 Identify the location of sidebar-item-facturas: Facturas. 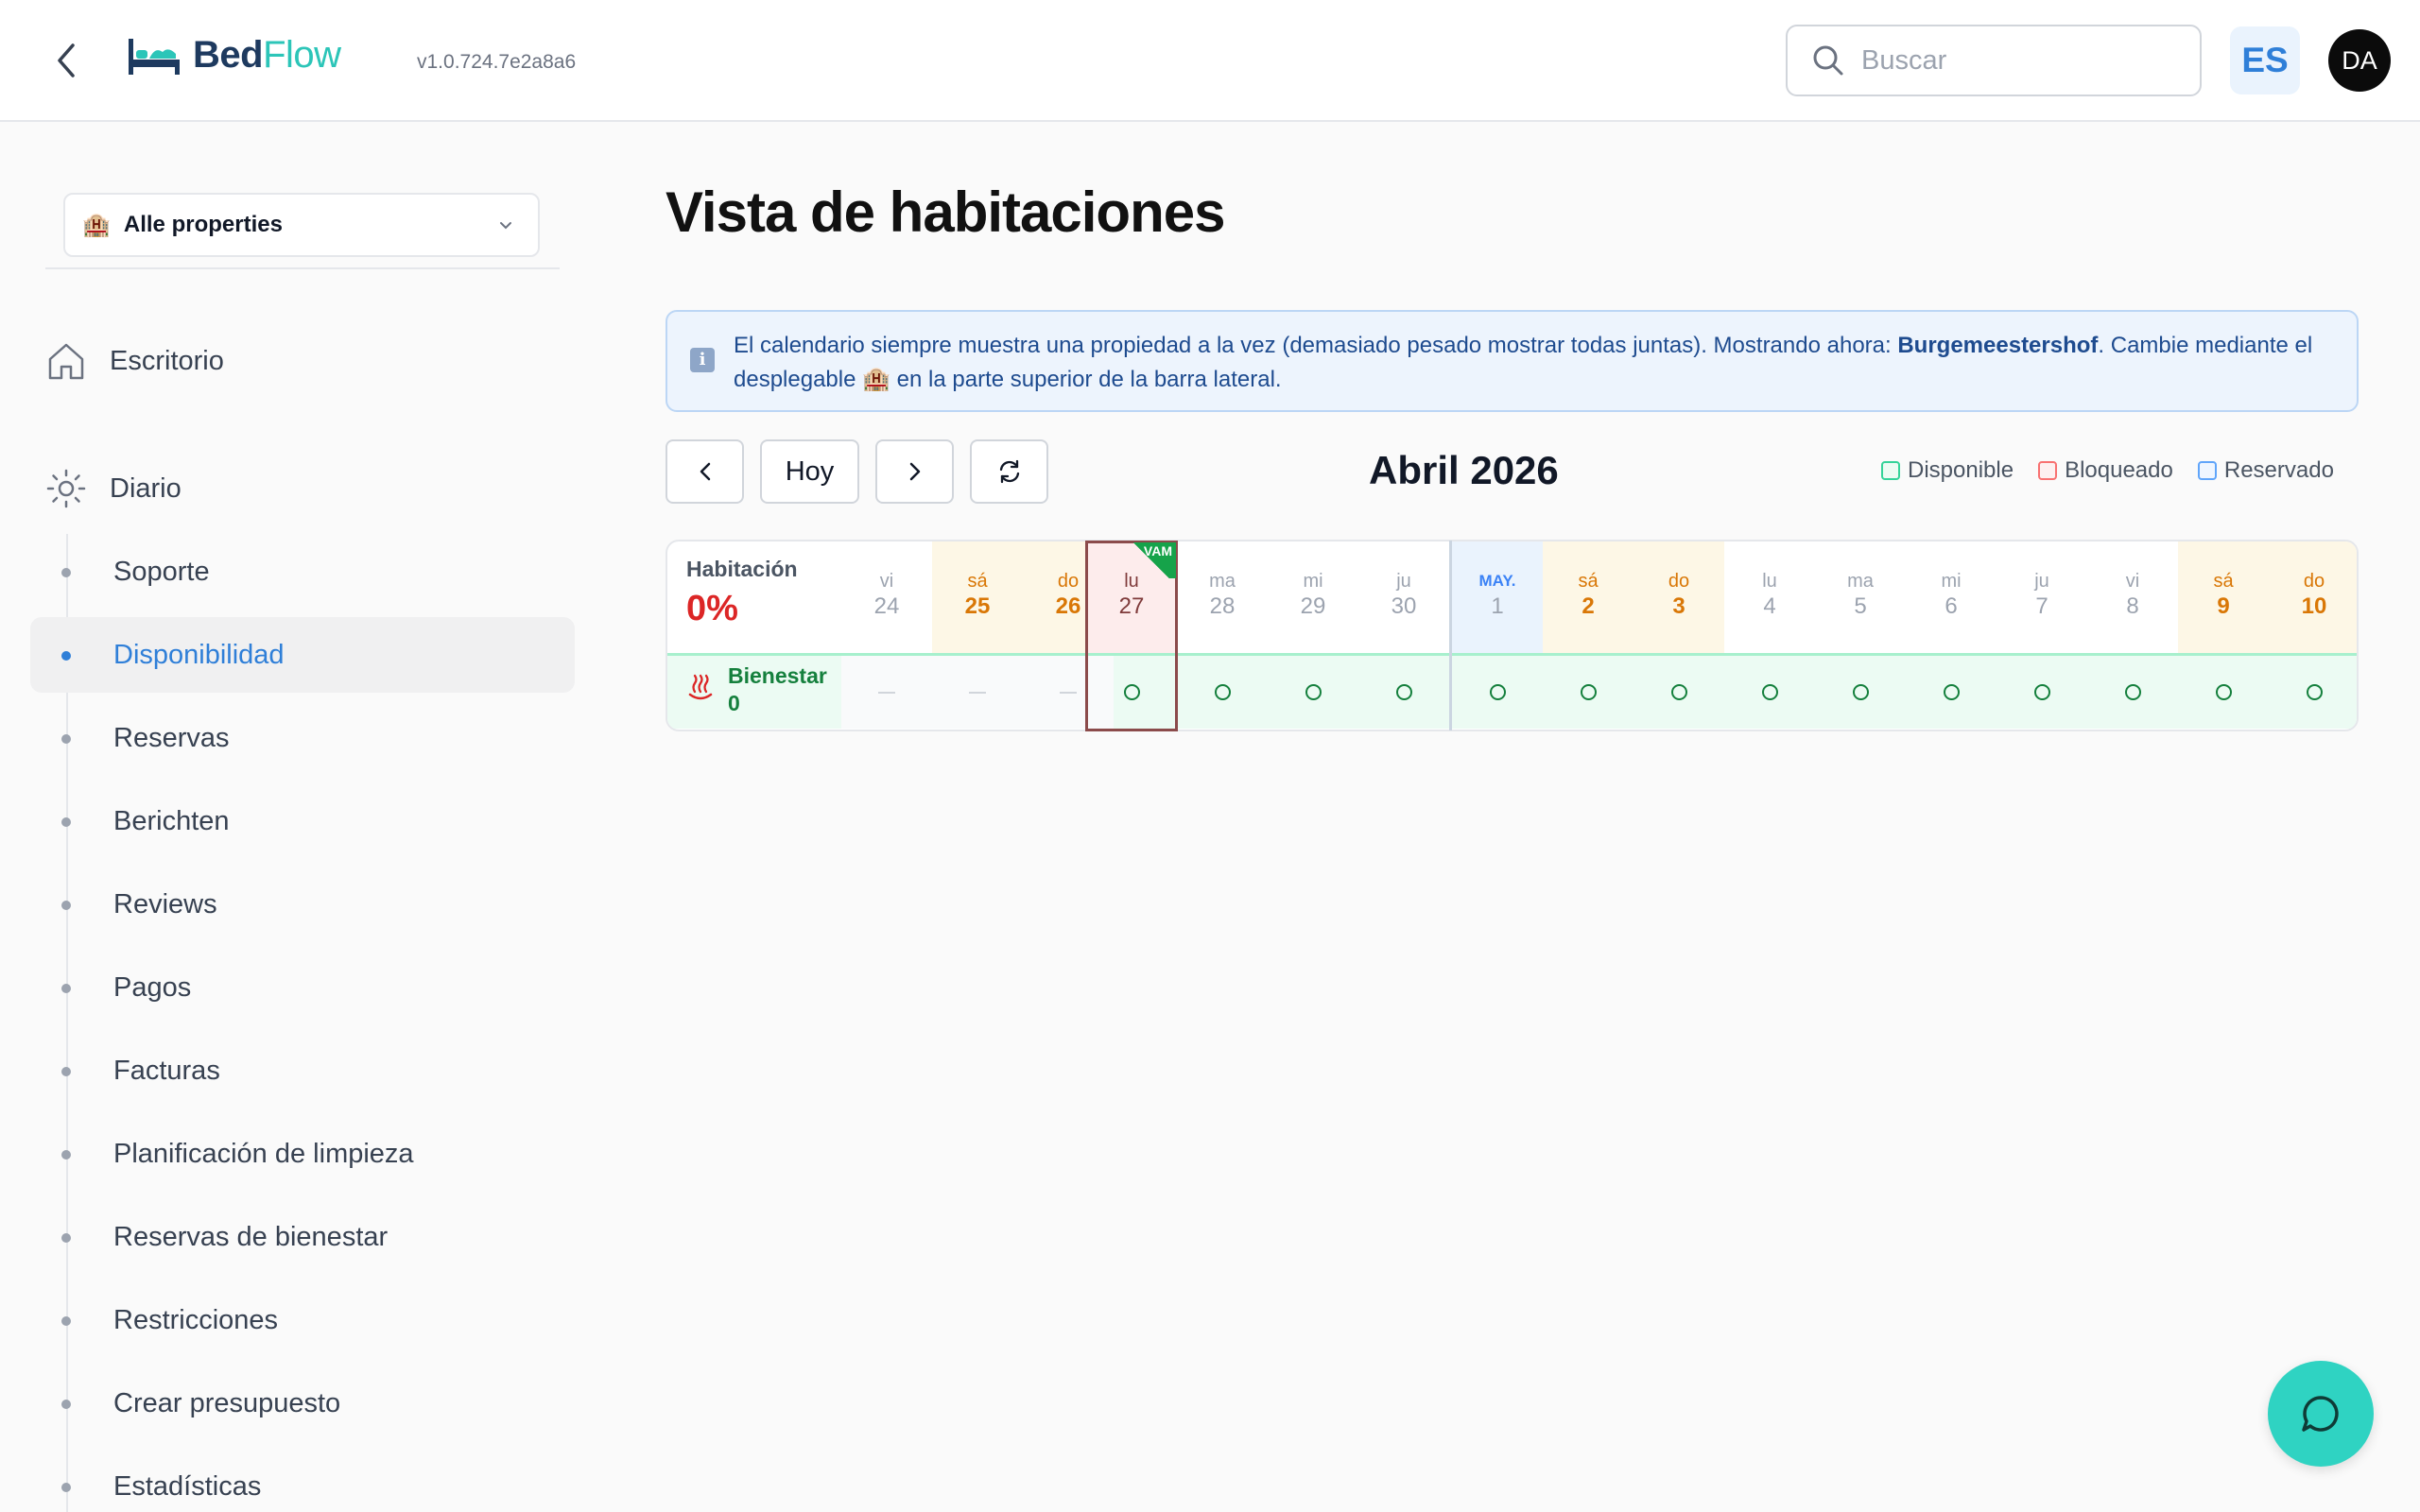
(302, 1070).